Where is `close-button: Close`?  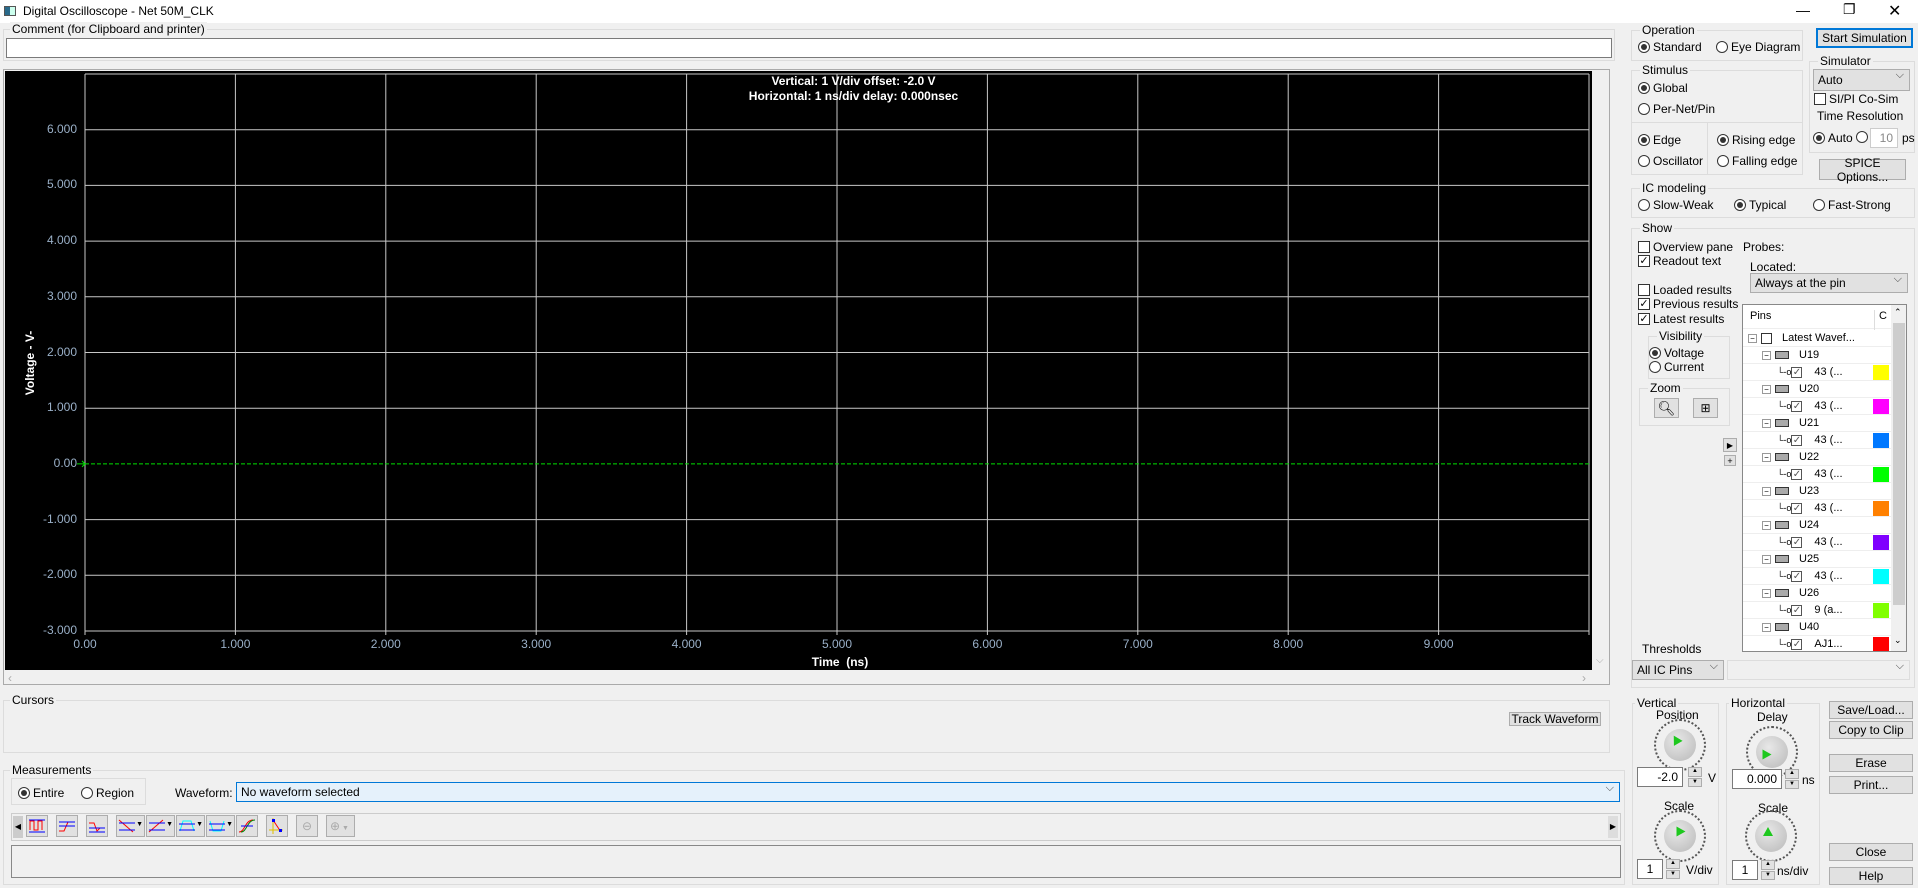 close-button: Close is located at coordinates (1871, 852).